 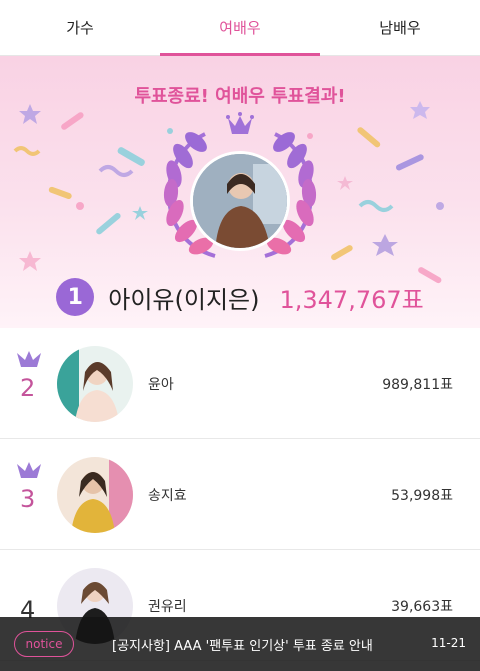 I want to click on winner-summary: 1 아이유(이지은) 1,347,767표, so click(x=240, y=297).